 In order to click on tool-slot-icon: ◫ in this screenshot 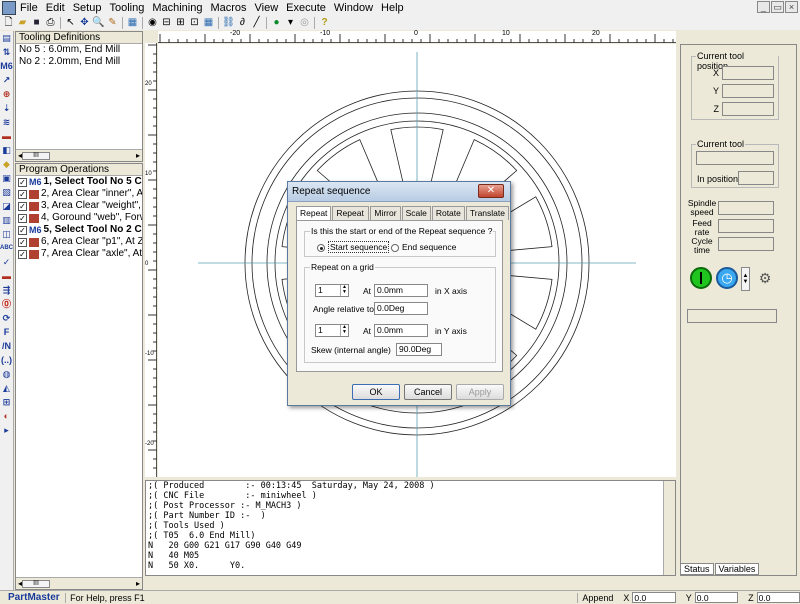, I will do `click(6, 234)`.